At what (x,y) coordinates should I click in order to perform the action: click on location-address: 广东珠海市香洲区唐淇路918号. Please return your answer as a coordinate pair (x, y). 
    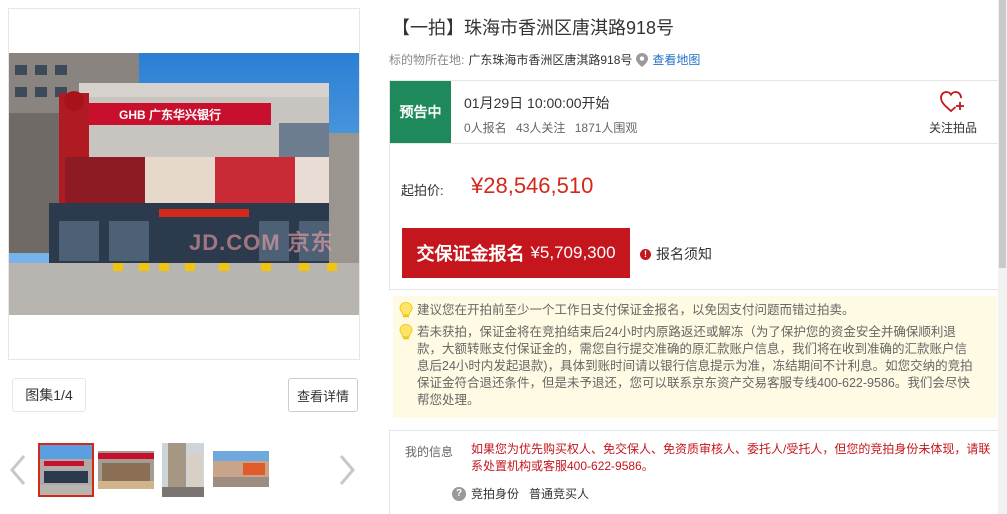
    Looking at the image, I should click on (550, 60).